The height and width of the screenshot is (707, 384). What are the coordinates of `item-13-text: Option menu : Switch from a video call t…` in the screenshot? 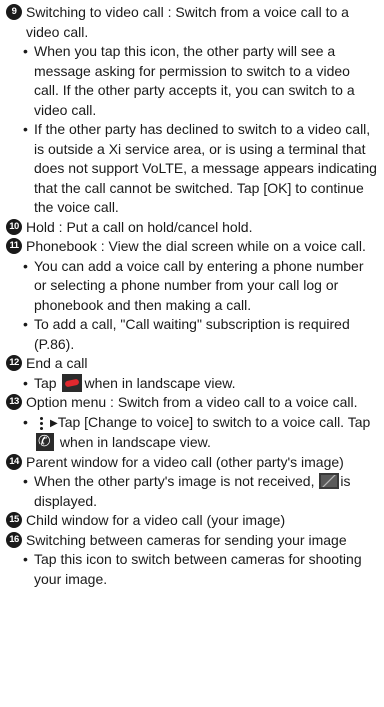 It's located at (192, 402).